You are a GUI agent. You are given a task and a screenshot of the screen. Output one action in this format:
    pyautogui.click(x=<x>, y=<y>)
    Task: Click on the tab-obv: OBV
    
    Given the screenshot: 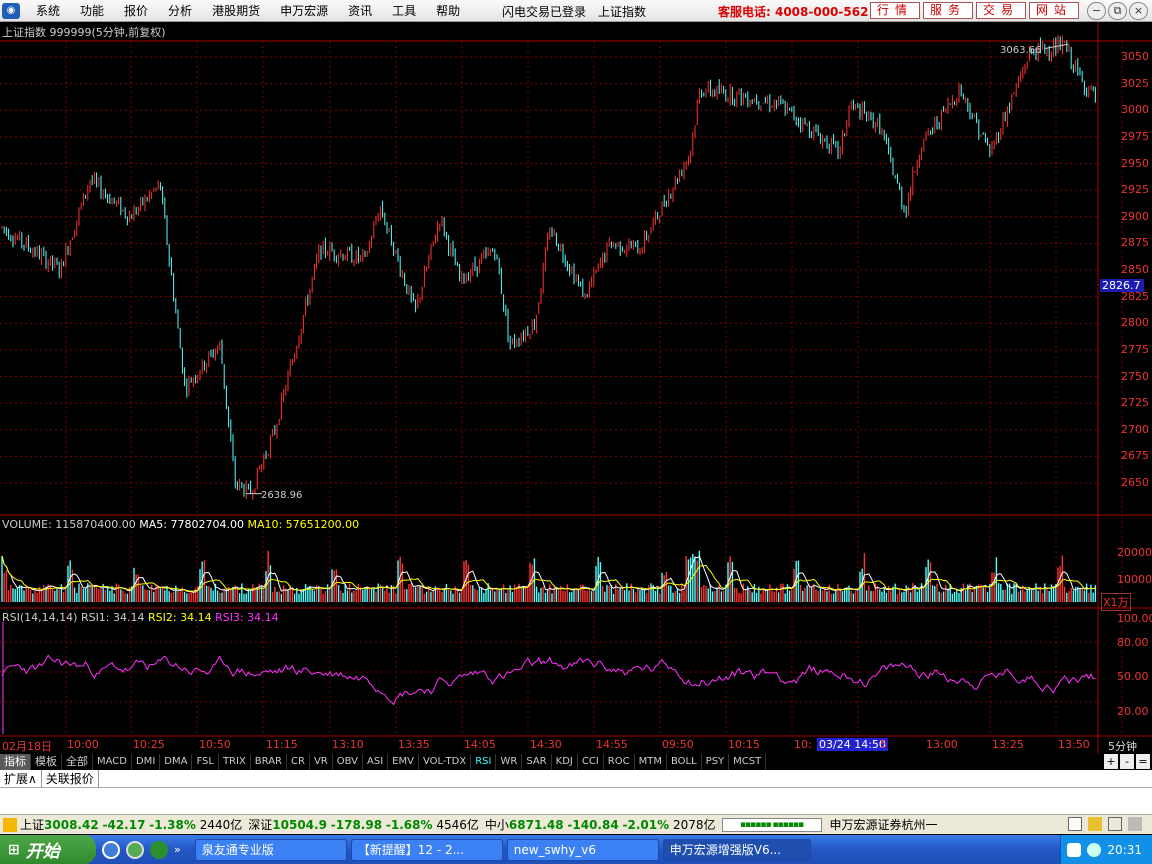 What is the action you would take?
    pyautogui.click(x=348, y=762)
    